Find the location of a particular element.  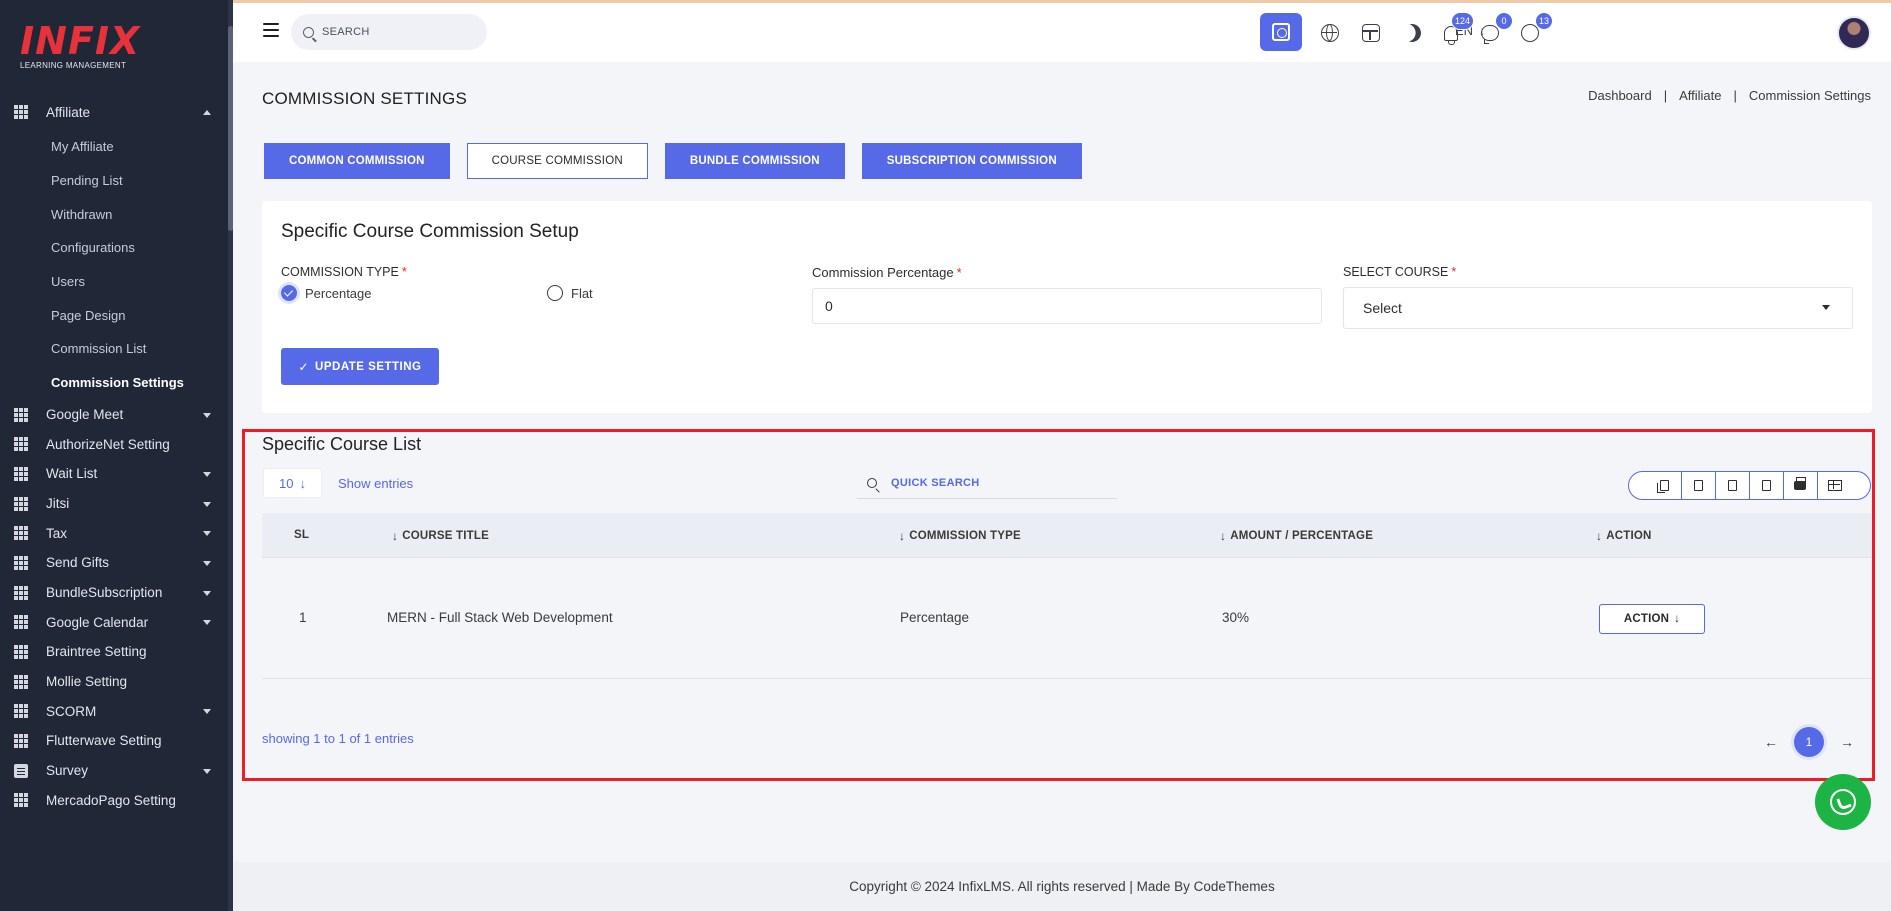

row-action-button: ACTION ↓ is located at coordinates (1652, 619).